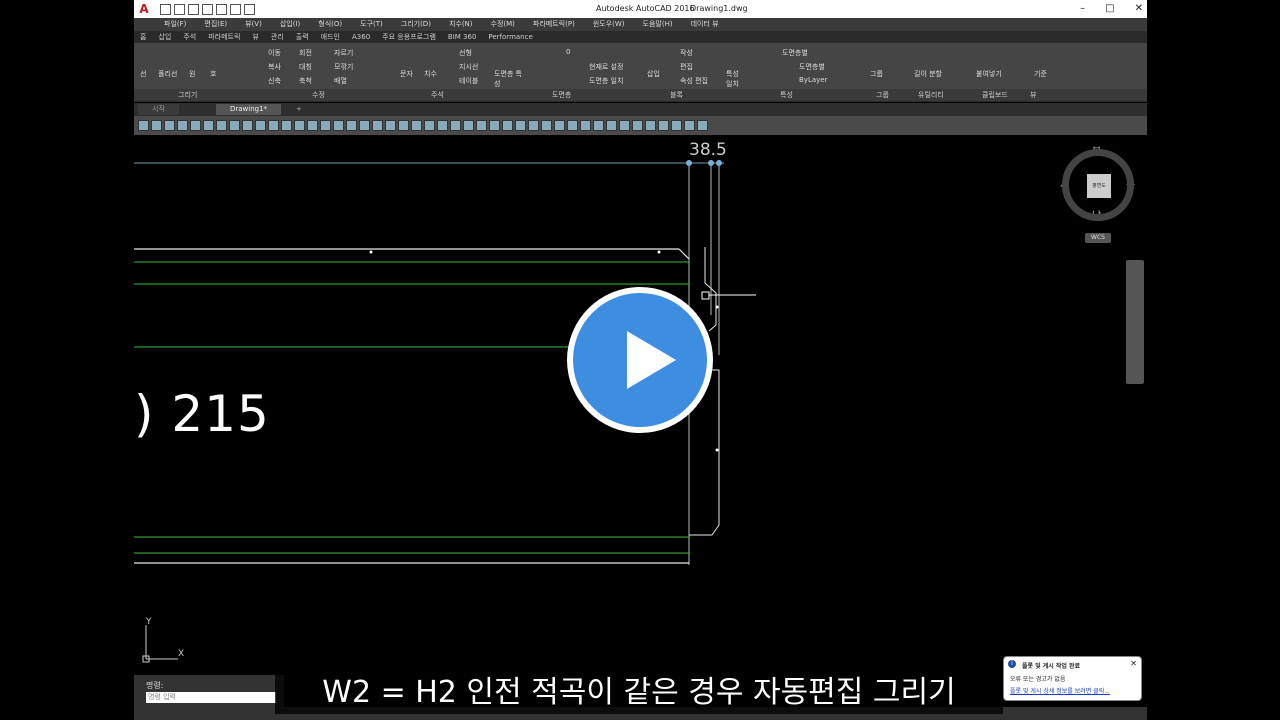  Describe the element at coordinates (606, 67) in the screenshot. I see `make-current-button: 현재로 설정` at that location.